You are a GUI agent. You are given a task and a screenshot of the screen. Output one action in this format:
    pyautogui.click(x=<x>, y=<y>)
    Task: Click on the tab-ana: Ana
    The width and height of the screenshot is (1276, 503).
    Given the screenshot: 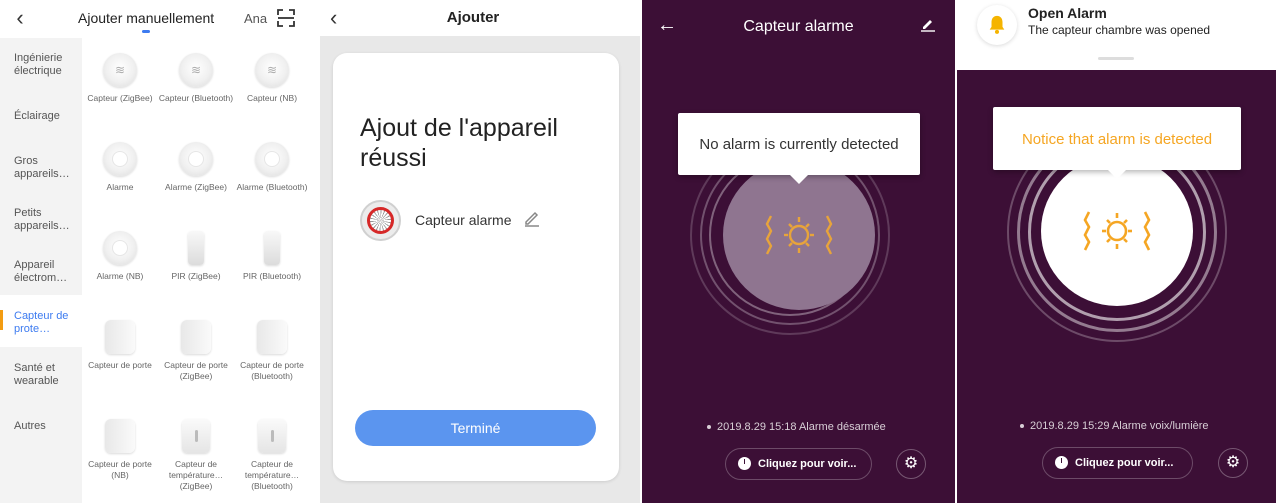 What is the action you would take?
    pyautogui.click(x=255, y=18)
    